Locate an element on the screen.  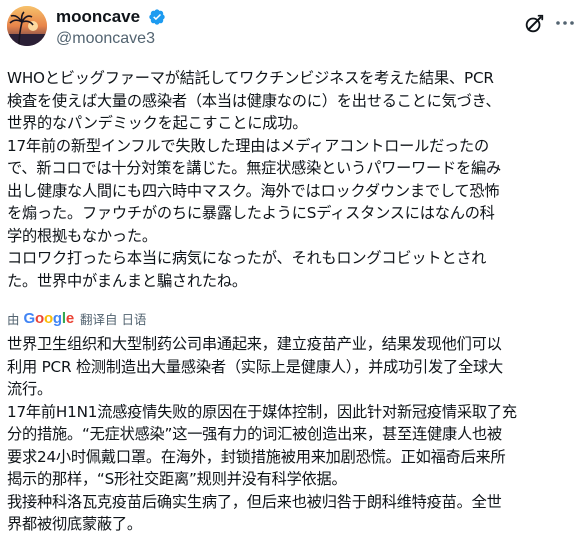
google-logo: Google is located at coordinates (49, 318).